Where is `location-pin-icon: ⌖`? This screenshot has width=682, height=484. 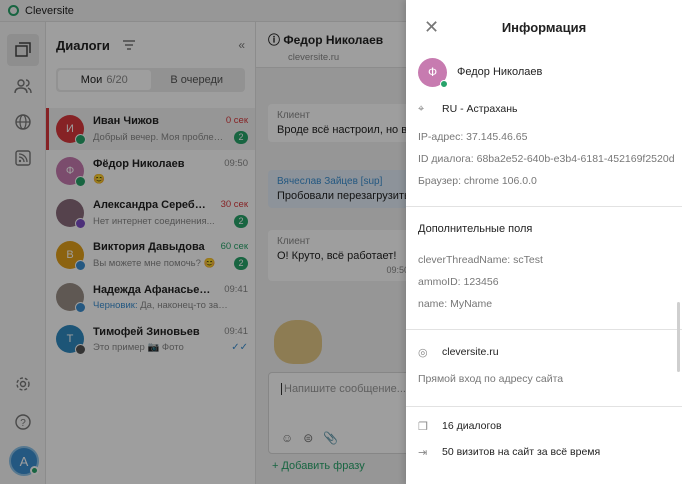
location-pin-icon: ⌖ is located at coordinates (421, 108).